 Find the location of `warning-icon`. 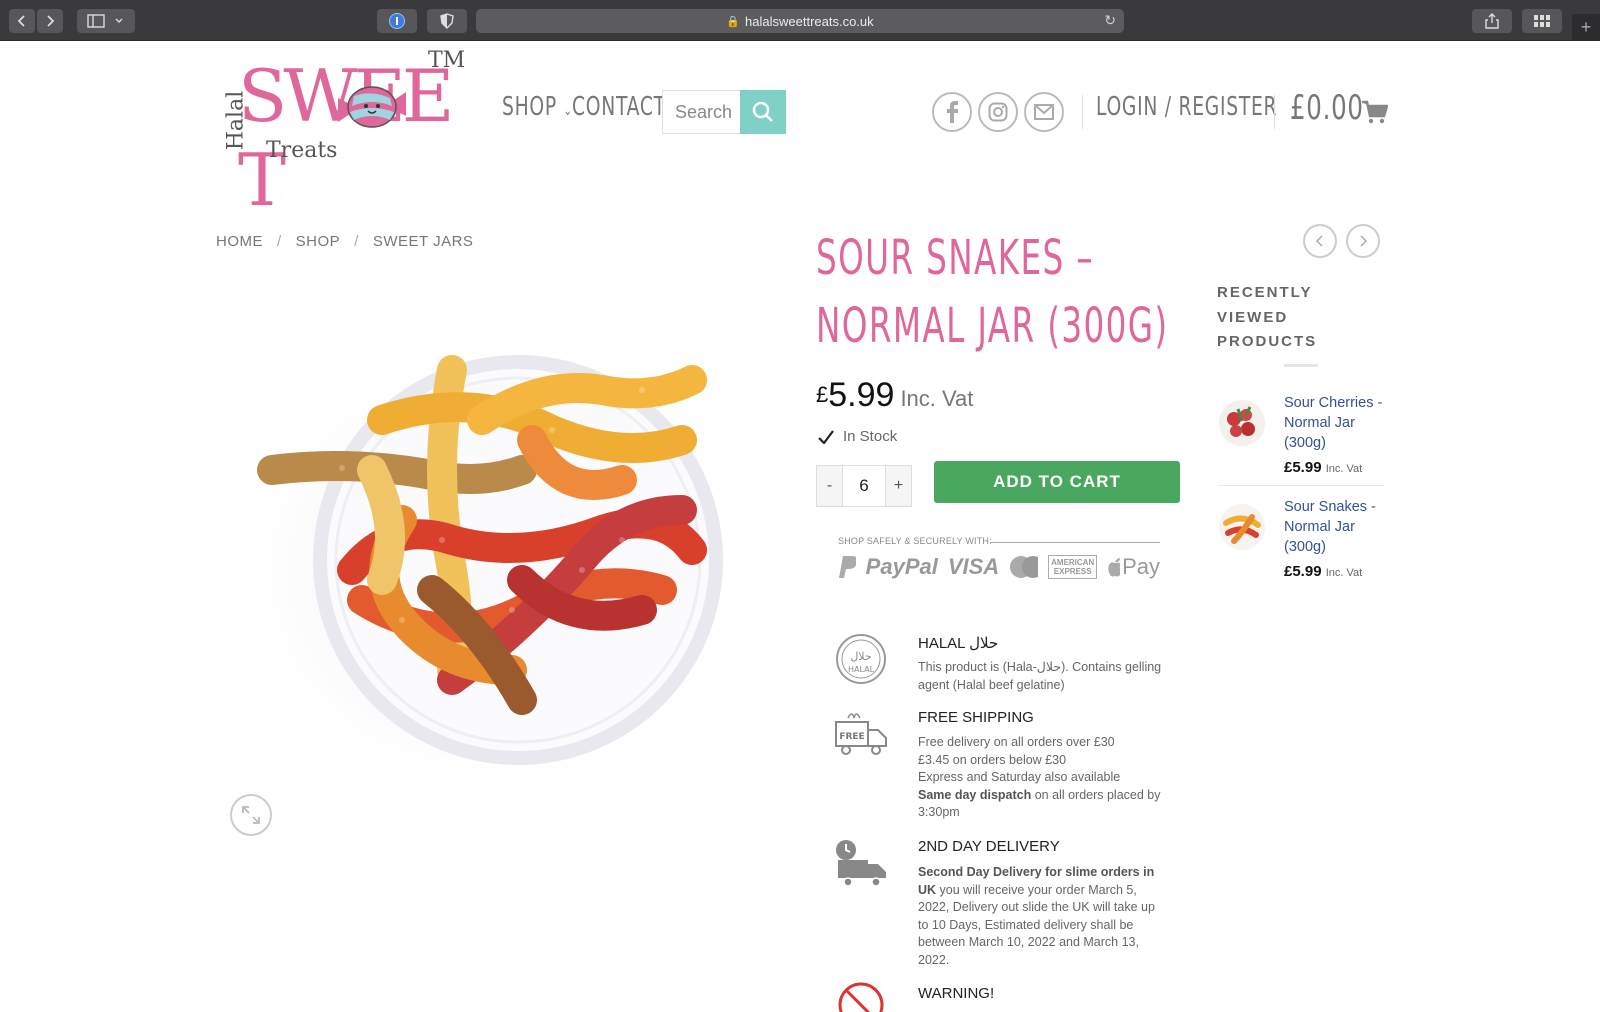

warning-icon is located at coordinates (861, 997).